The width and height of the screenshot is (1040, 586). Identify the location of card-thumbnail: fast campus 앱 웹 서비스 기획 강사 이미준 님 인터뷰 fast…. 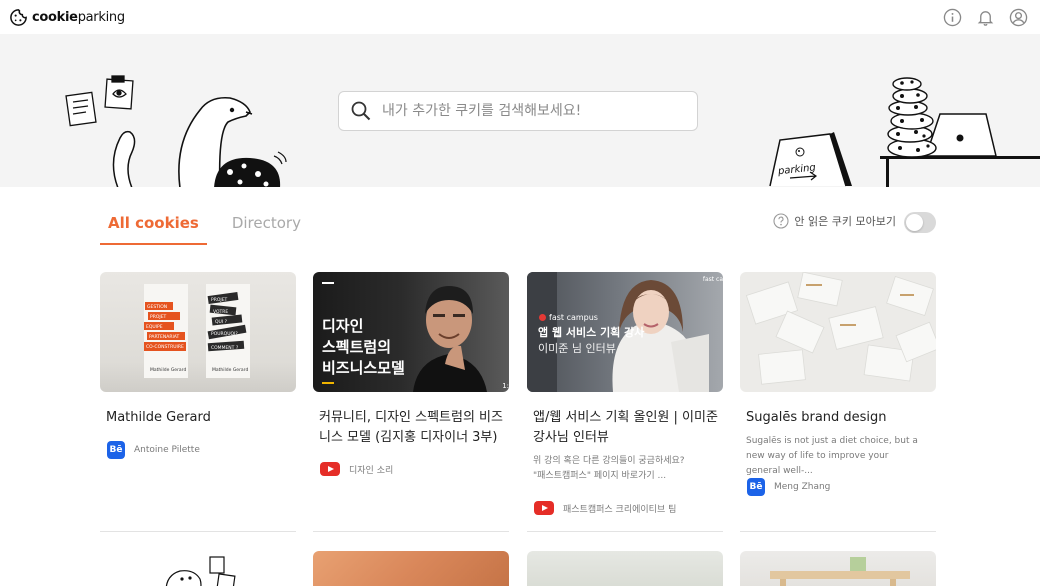
(625, 332).